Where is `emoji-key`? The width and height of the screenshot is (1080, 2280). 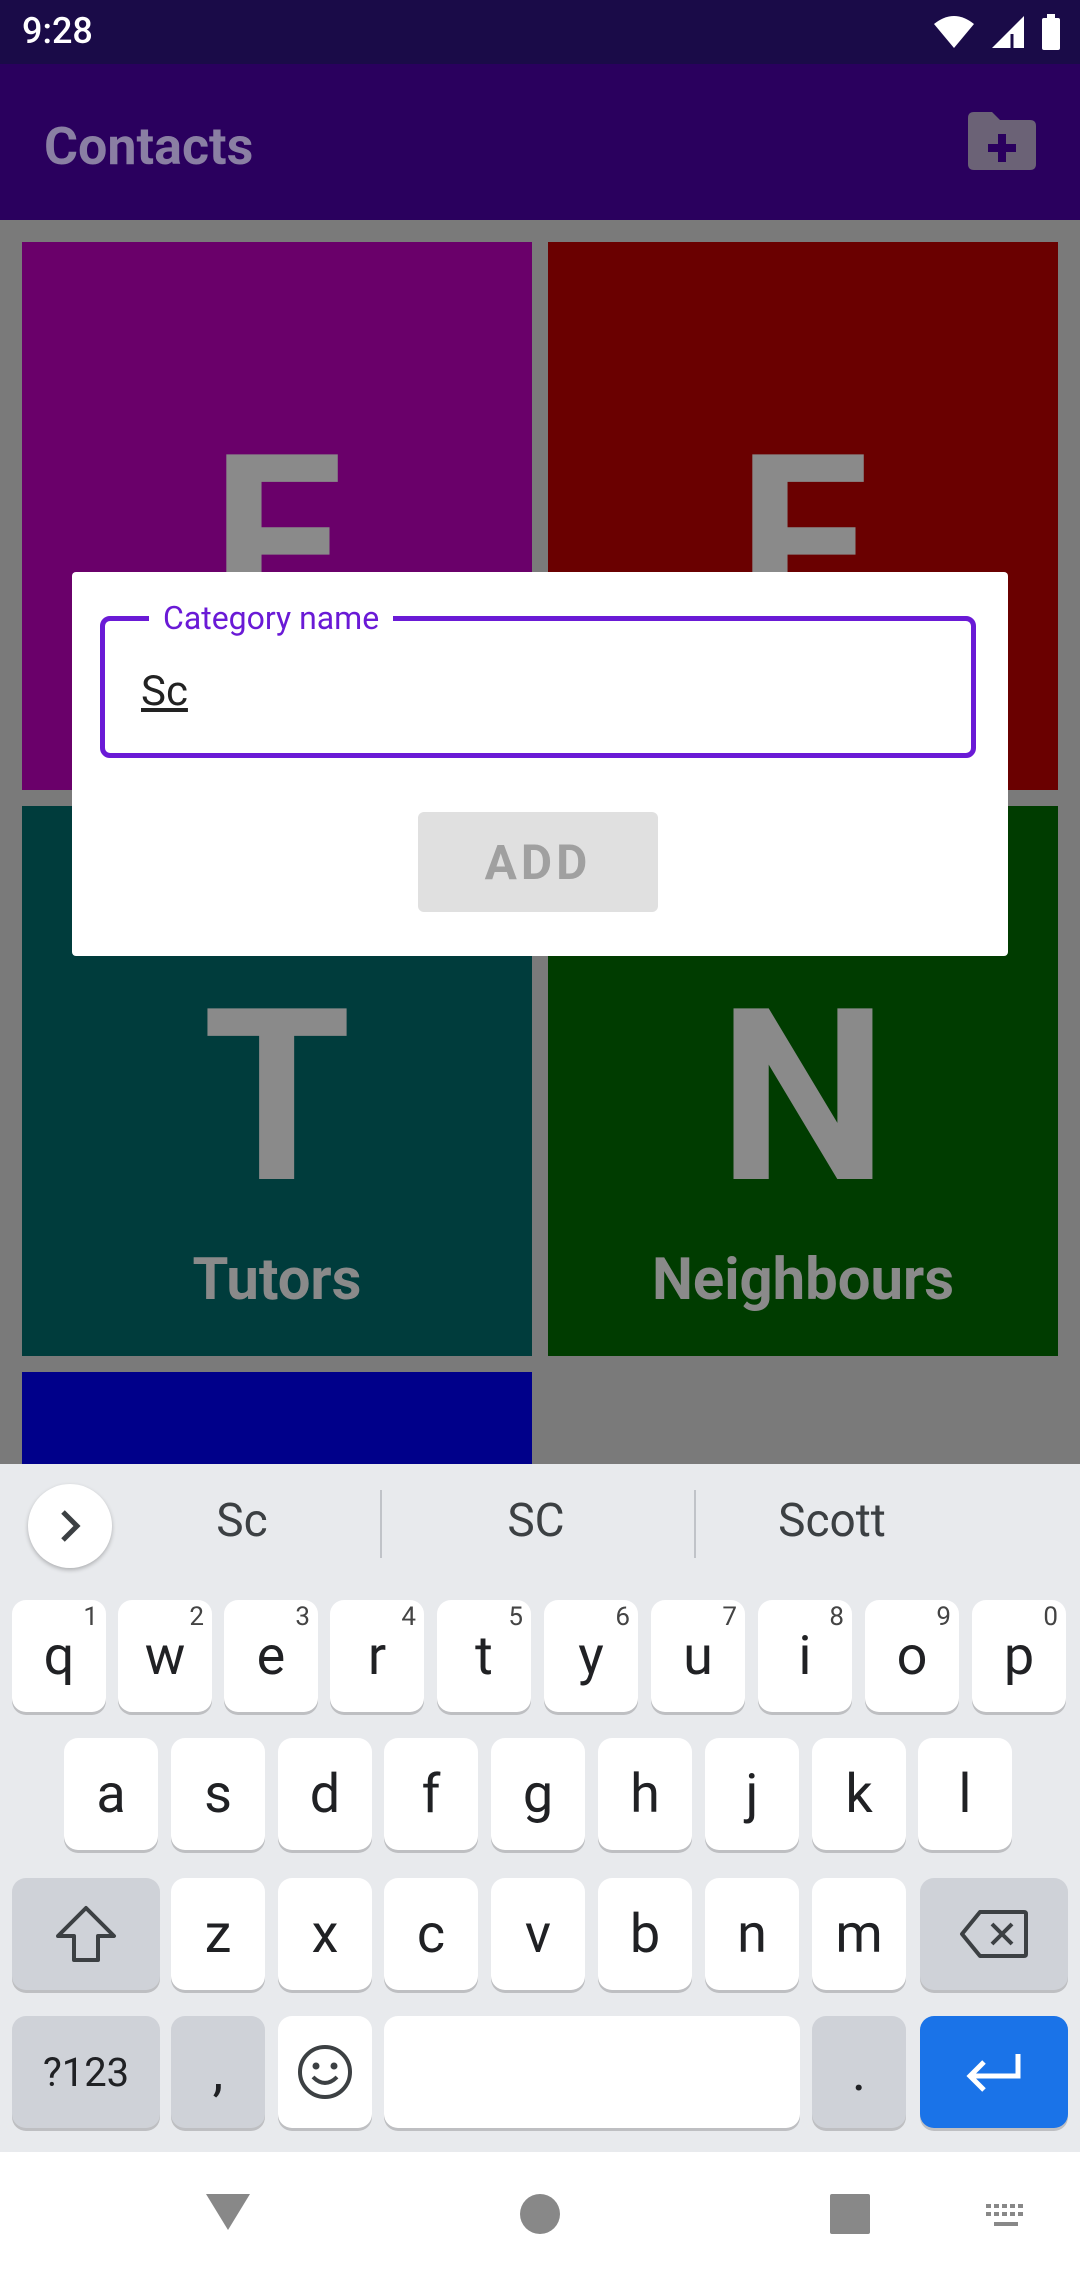
emoji-key is located at coordinates (325, 2072).